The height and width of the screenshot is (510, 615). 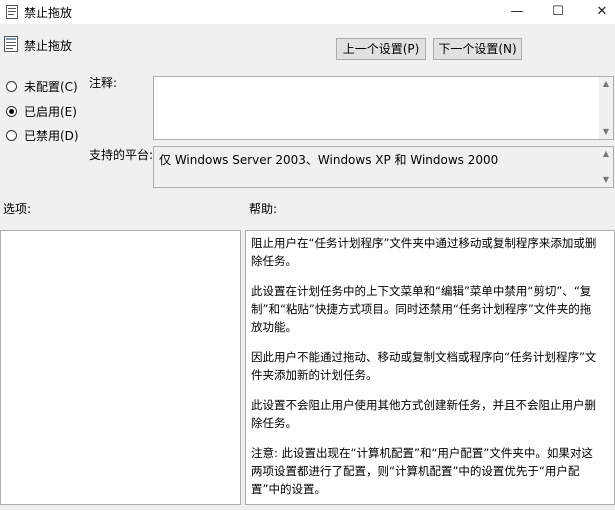 I want to click on radio-not-configured: 未配置(C), so click(x=42, y=86).